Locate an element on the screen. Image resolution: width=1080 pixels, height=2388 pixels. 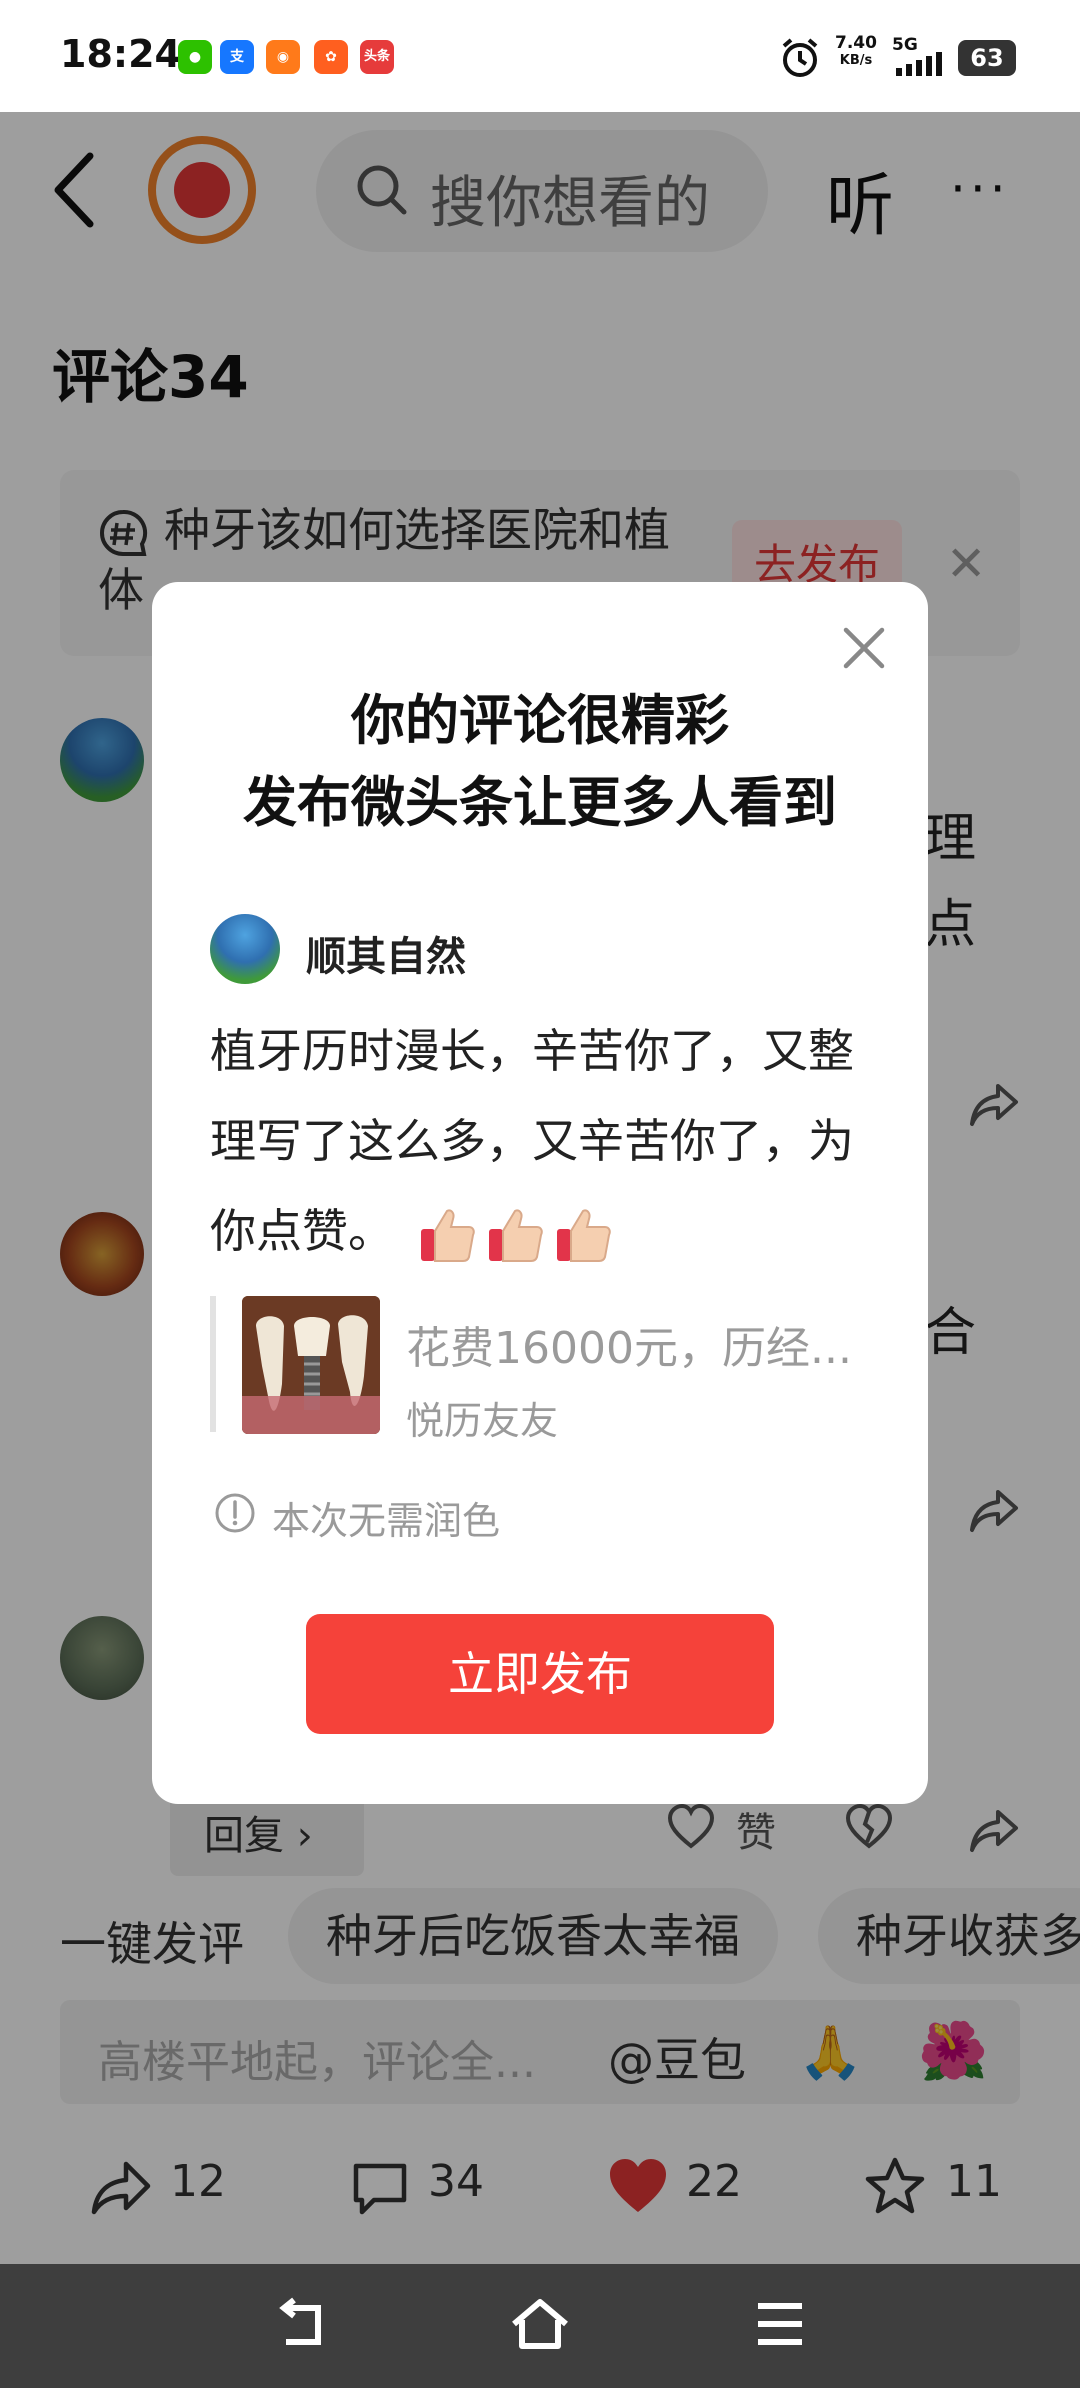
nav-menu-icon is located at coordinates (780, 2324).